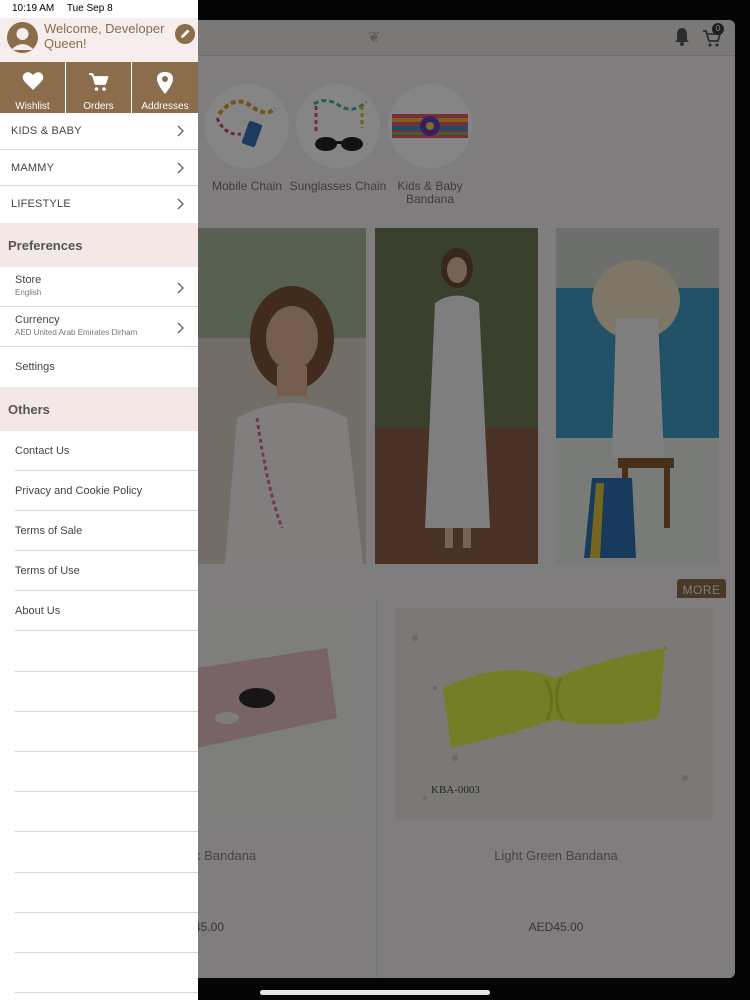  Describe the element at coordinates (99, 168) in the screenshot. I see `menu-item-mammy: MAMMY` at that location.